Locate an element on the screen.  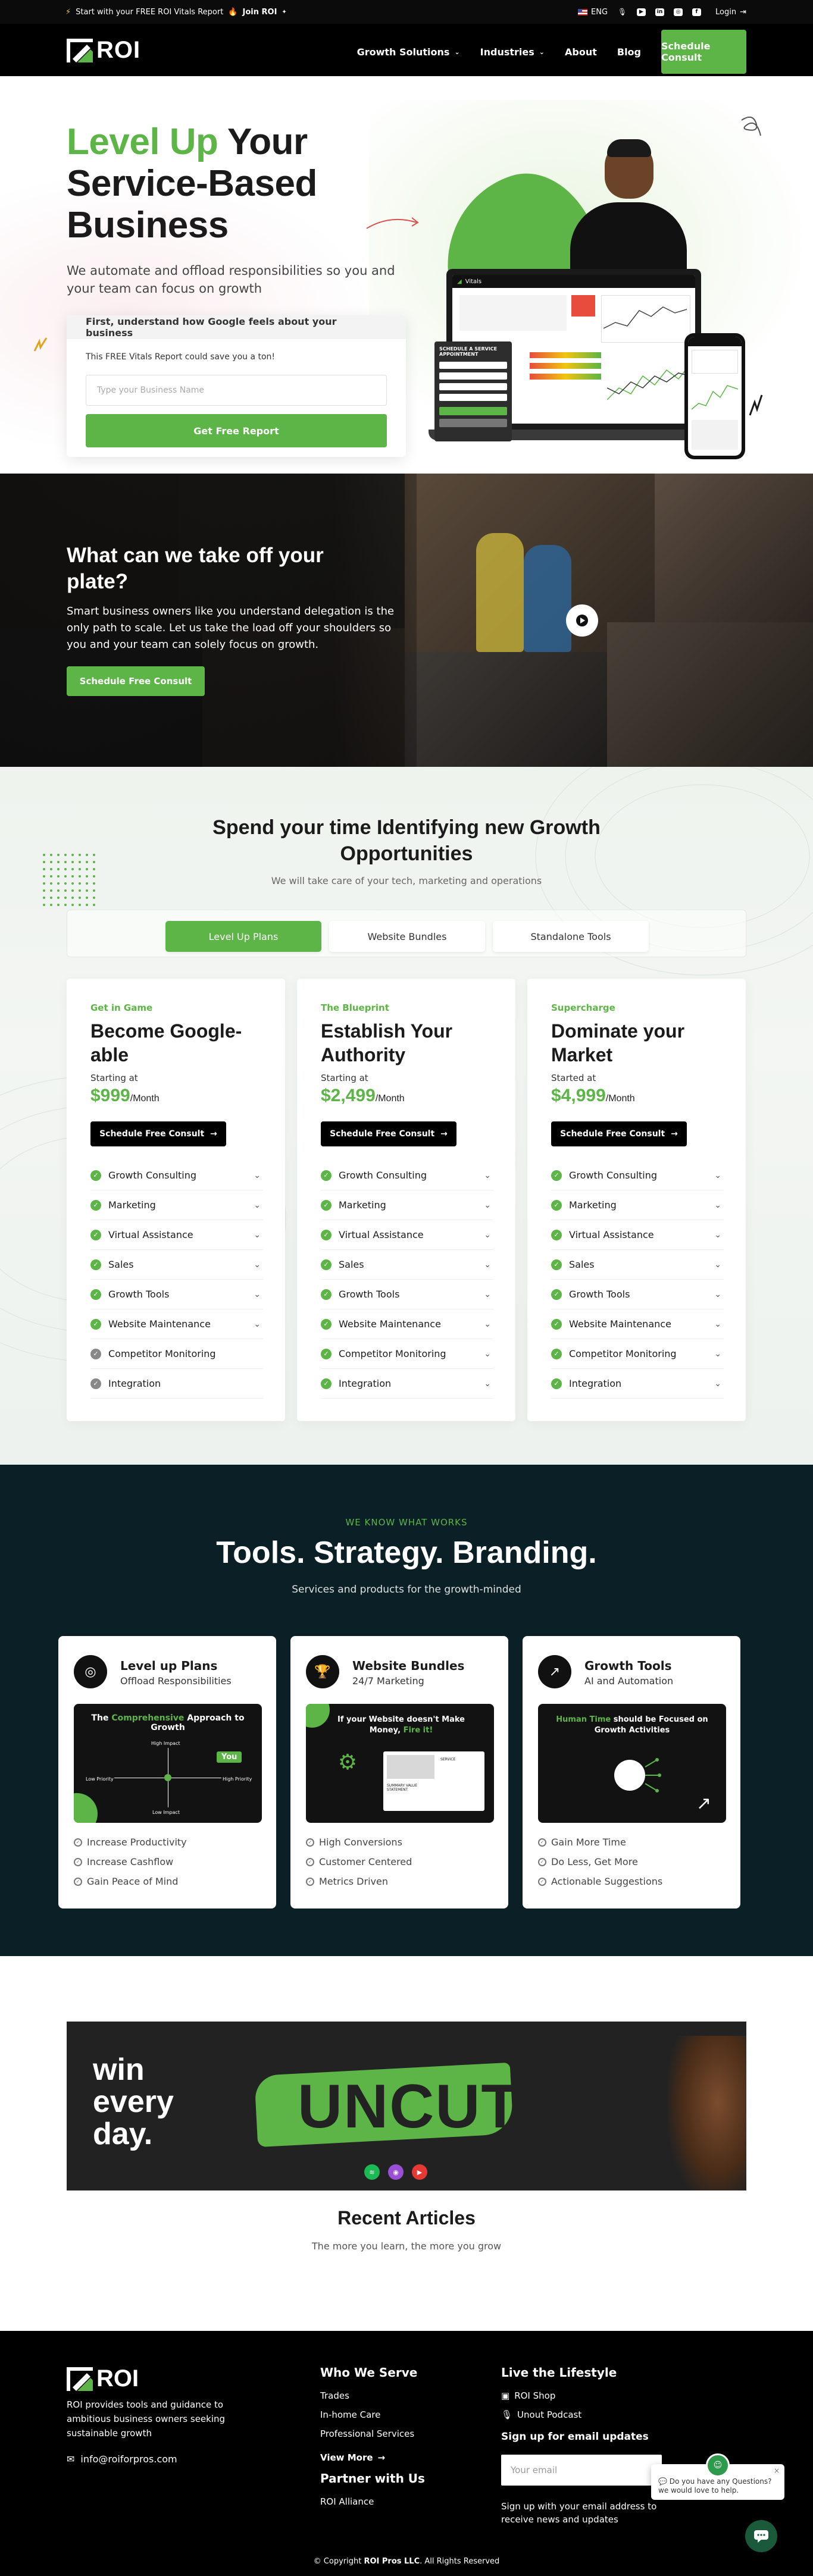
business-name-input: Type your Business Name is located at coordinates (236, 390).